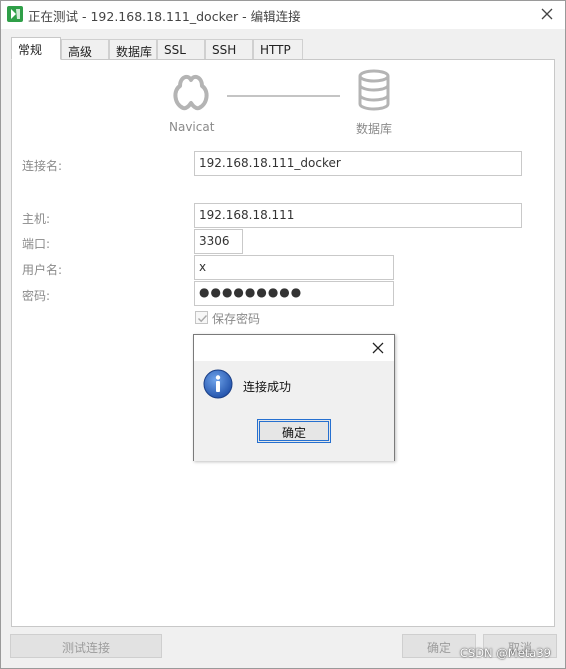 The image size is (566, 669). I want to click on connection-name-label: 连接名:, so click(42, 166).